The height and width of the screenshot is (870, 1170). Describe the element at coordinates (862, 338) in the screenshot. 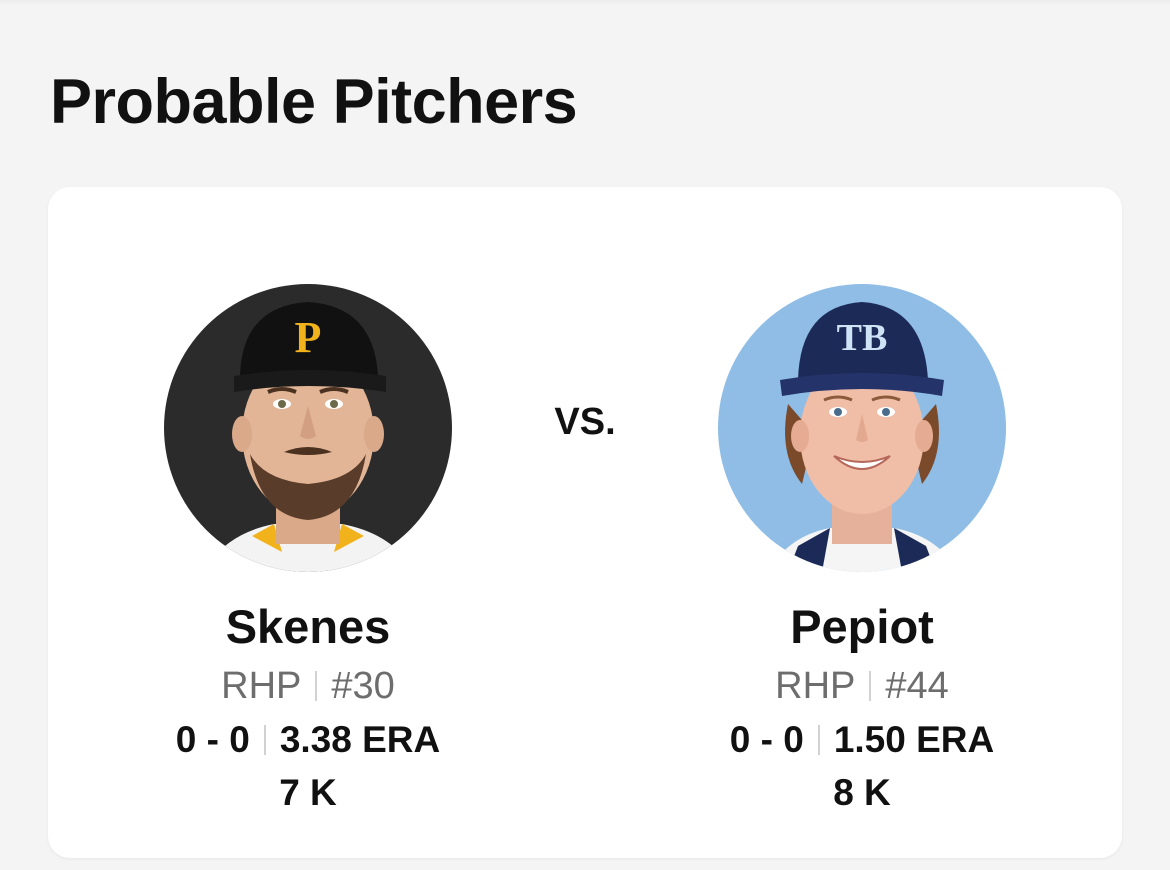

I see `rays-logo-icon: TB` at that location.